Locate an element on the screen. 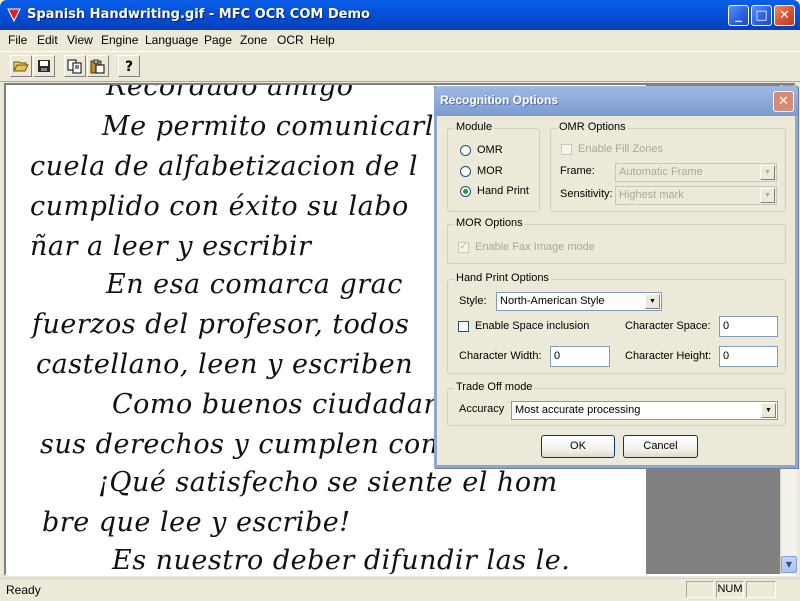 The height and width of the screenshot is (601, 800). scroll-down-icon: ▼ is located at coordinates (789, 564).